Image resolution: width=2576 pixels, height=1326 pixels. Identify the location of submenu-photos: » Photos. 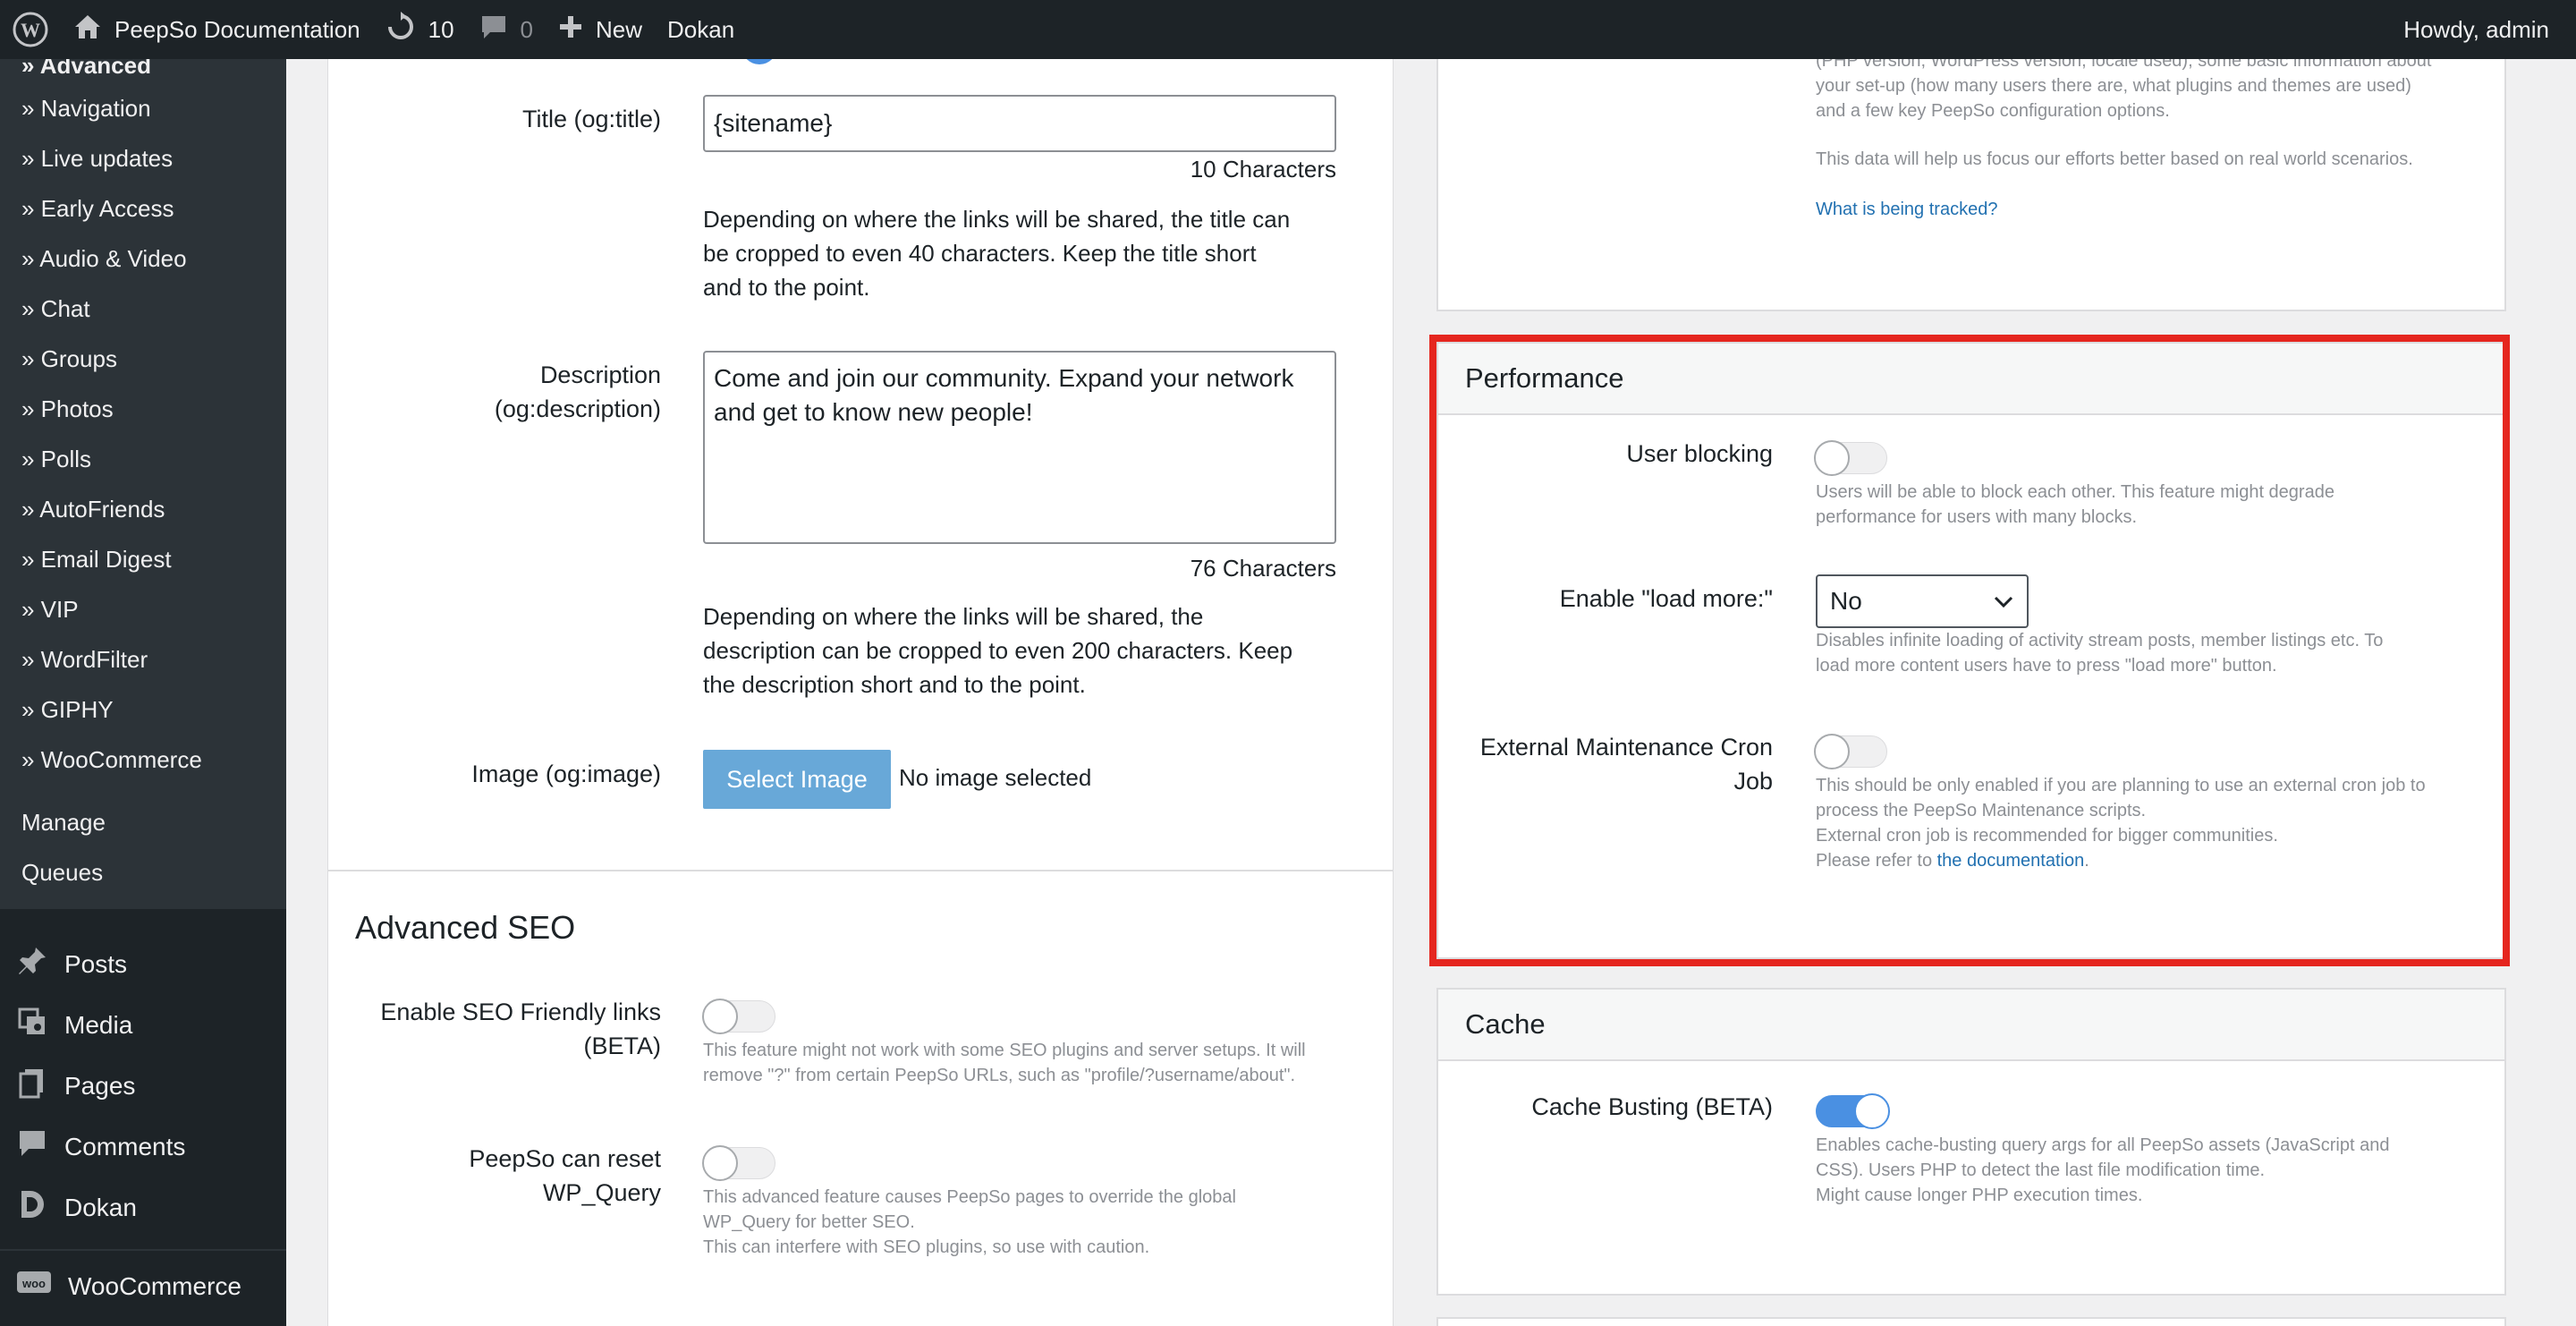
(67, 409).